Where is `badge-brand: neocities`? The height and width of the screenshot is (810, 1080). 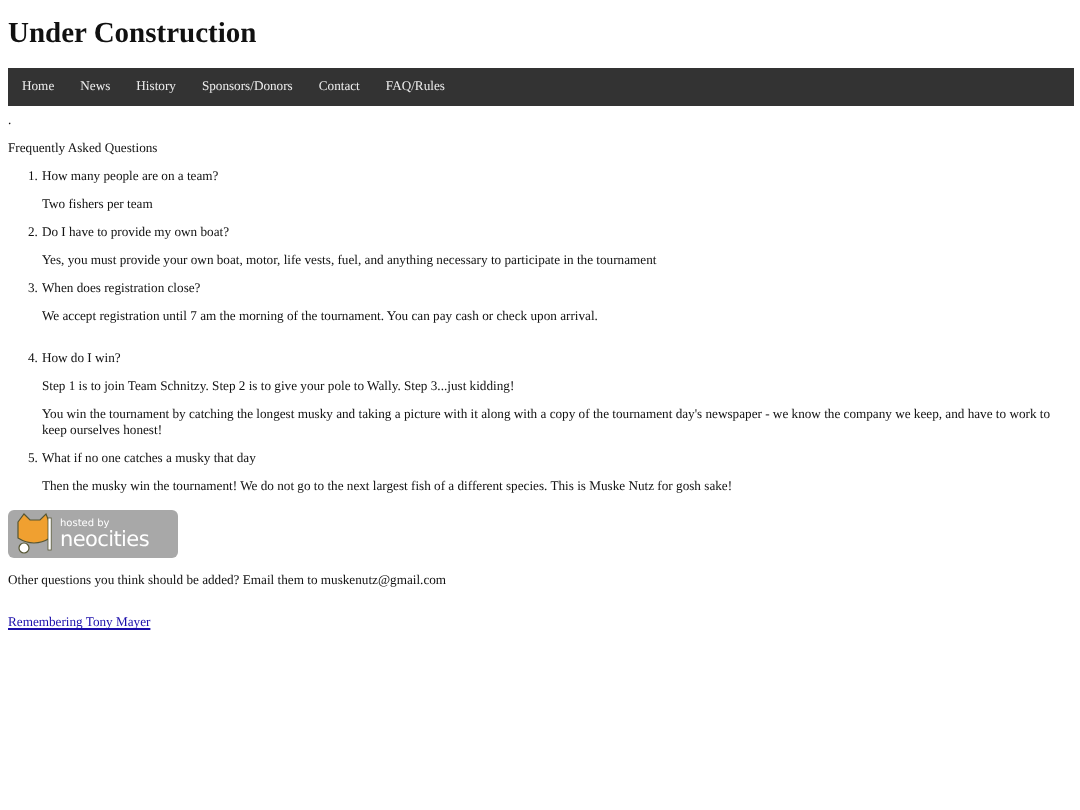
badge-brand: neocities is located at coordinates (104, 540).